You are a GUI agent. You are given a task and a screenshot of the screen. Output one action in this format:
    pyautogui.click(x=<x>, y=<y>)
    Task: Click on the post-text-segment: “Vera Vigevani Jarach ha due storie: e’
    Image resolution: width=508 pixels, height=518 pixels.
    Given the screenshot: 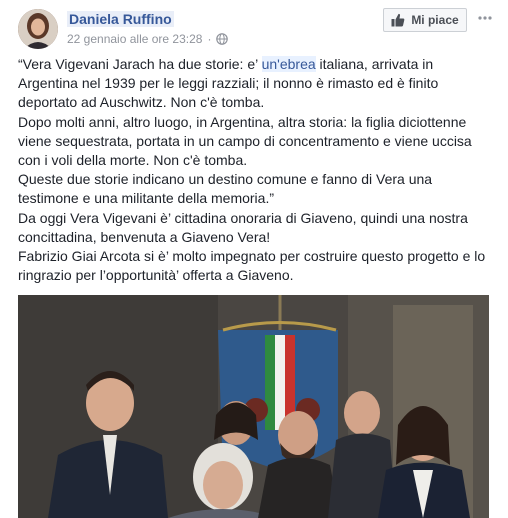 What is the action you would take?
    pyautogui.click(x=140, y=64)
    